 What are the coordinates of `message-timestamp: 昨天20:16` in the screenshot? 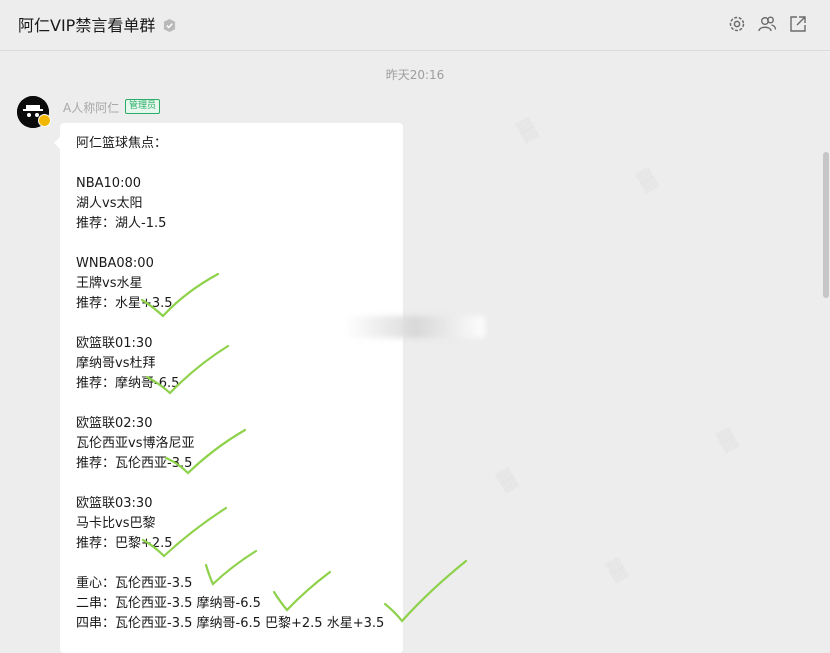 It's located at (415, 75).